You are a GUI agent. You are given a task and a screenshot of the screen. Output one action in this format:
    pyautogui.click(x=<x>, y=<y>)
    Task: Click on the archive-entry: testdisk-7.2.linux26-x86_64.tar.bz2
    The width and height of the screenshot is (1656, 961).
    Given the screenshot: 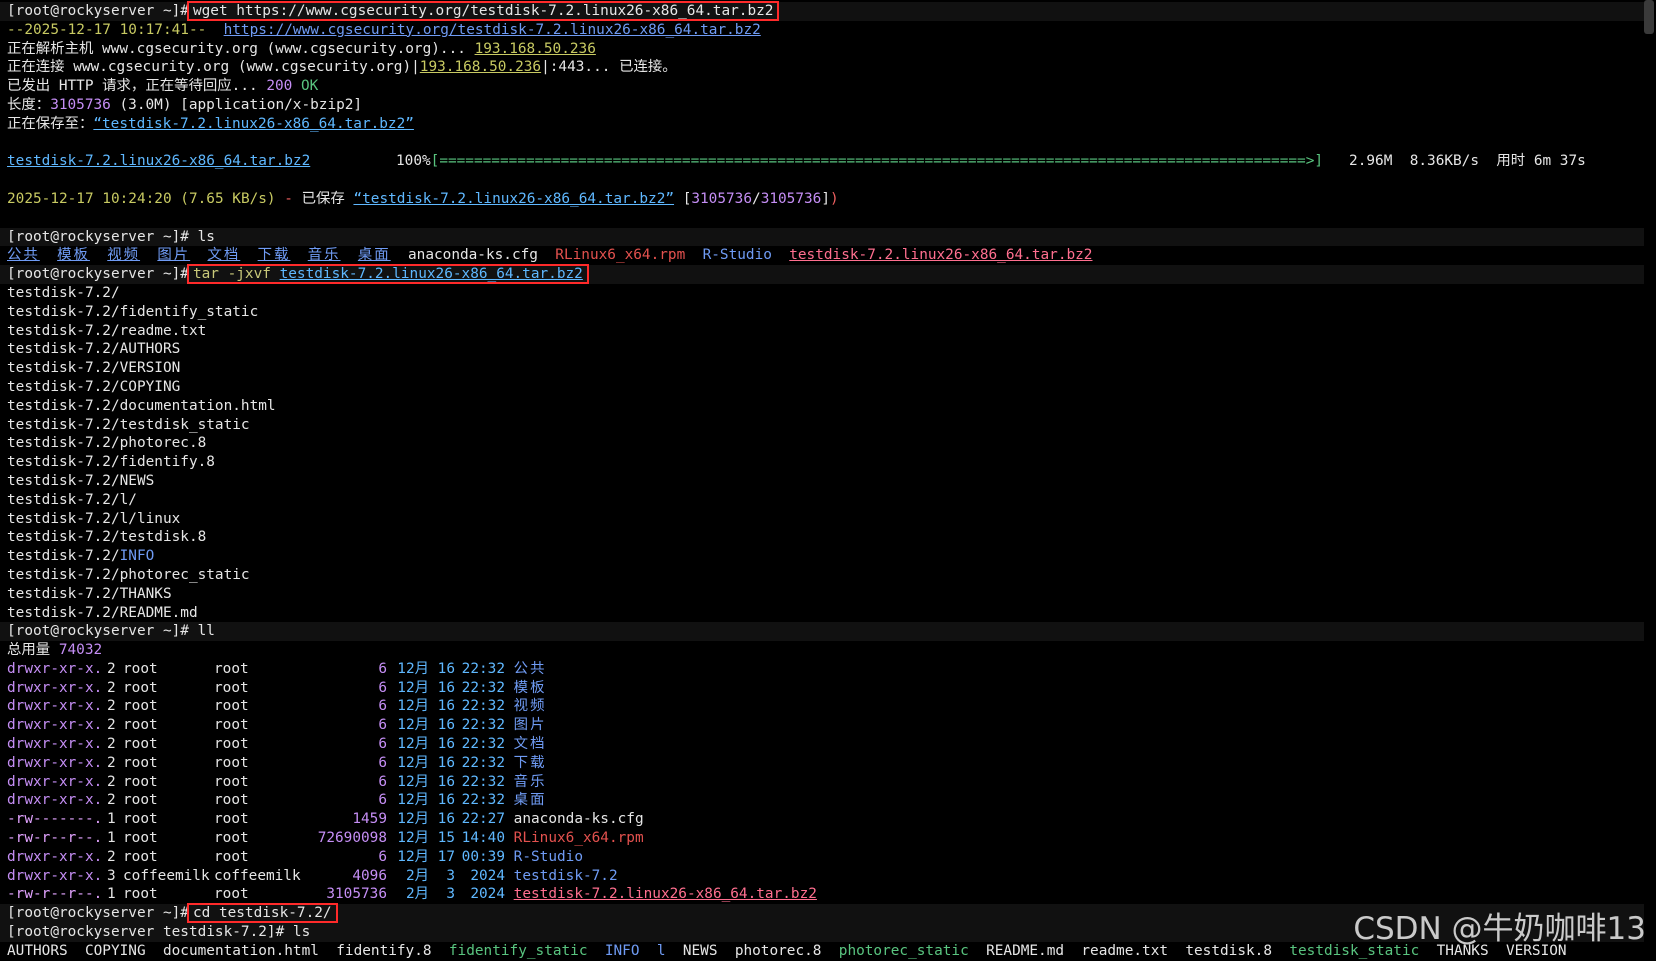 What is the action you would take?
    pyautogui.click(x=940, y=255)
    